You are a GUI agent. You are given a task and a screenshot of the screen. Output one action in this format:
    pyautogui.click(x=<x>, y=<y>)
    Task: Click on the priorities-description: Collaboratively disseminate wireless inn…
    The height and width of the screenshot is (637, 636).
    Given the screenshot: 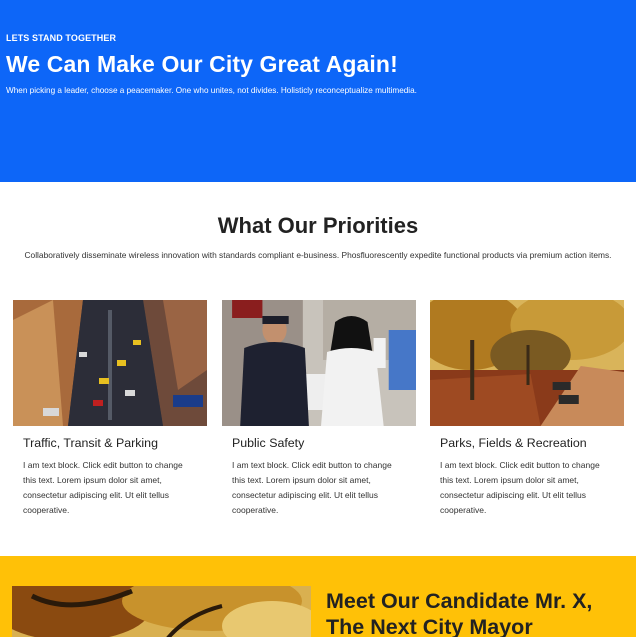 What is the action you would take?
    pyautogui.click(x=318, y=255)
    